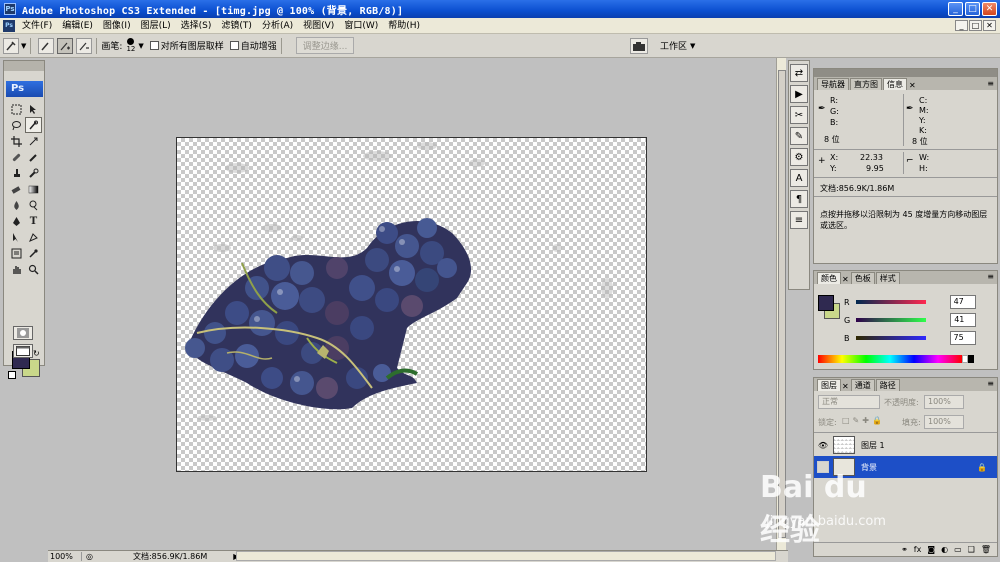  What do you see at coordinates (890, 338) in the screenshot?
I see `blue-track` at bounding box center [890, 338].